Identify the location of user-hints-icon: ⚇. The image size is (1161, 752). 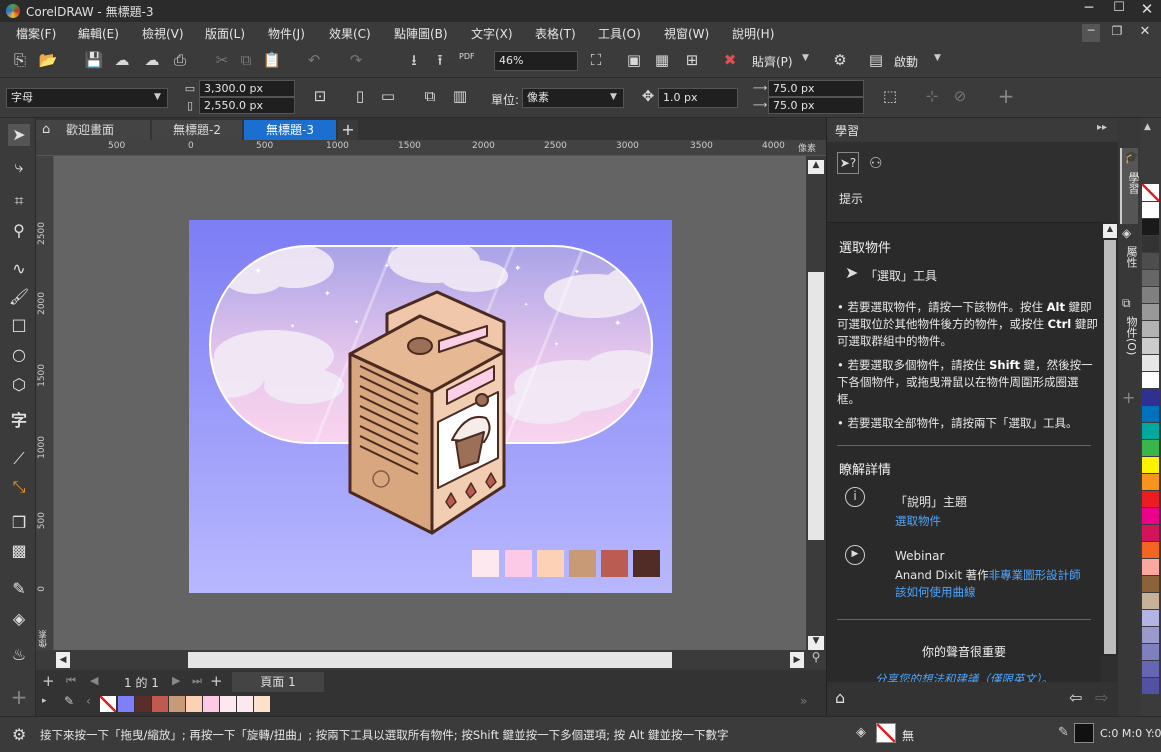
(875, 163).